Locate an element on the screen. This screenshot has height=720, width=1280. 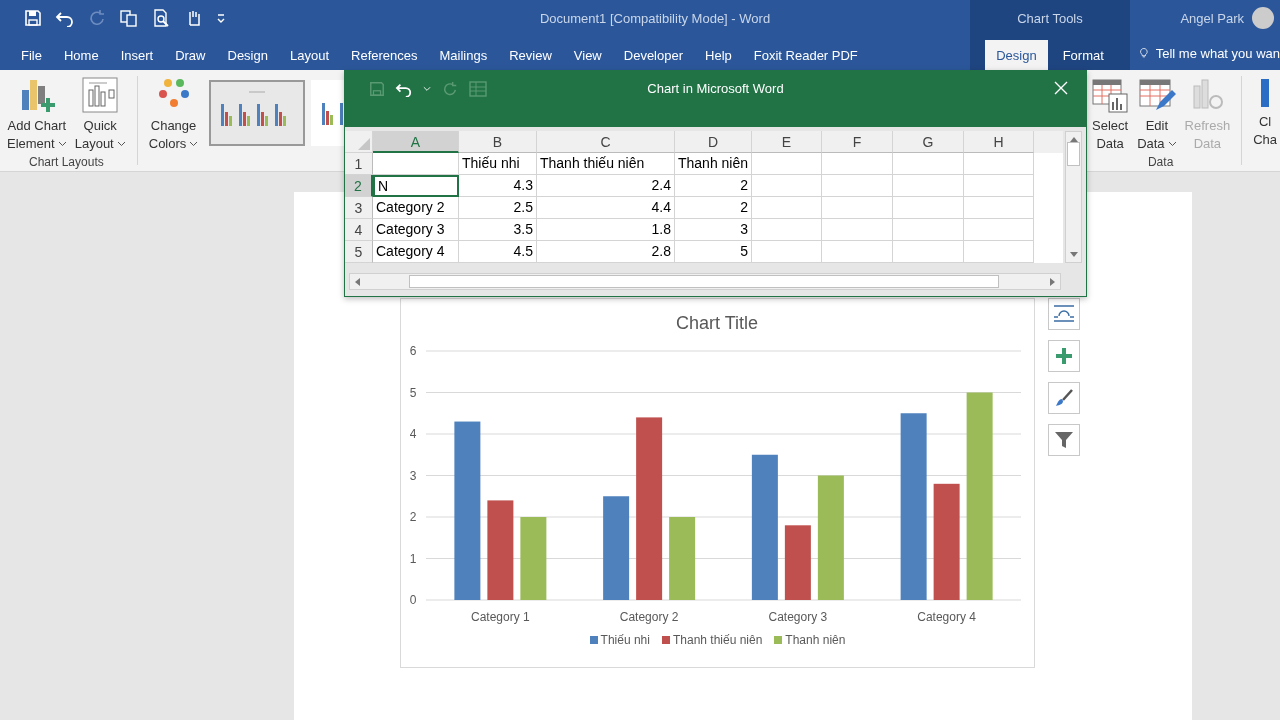
ribbon-tab: Insert is located at coordinates (137, 55).